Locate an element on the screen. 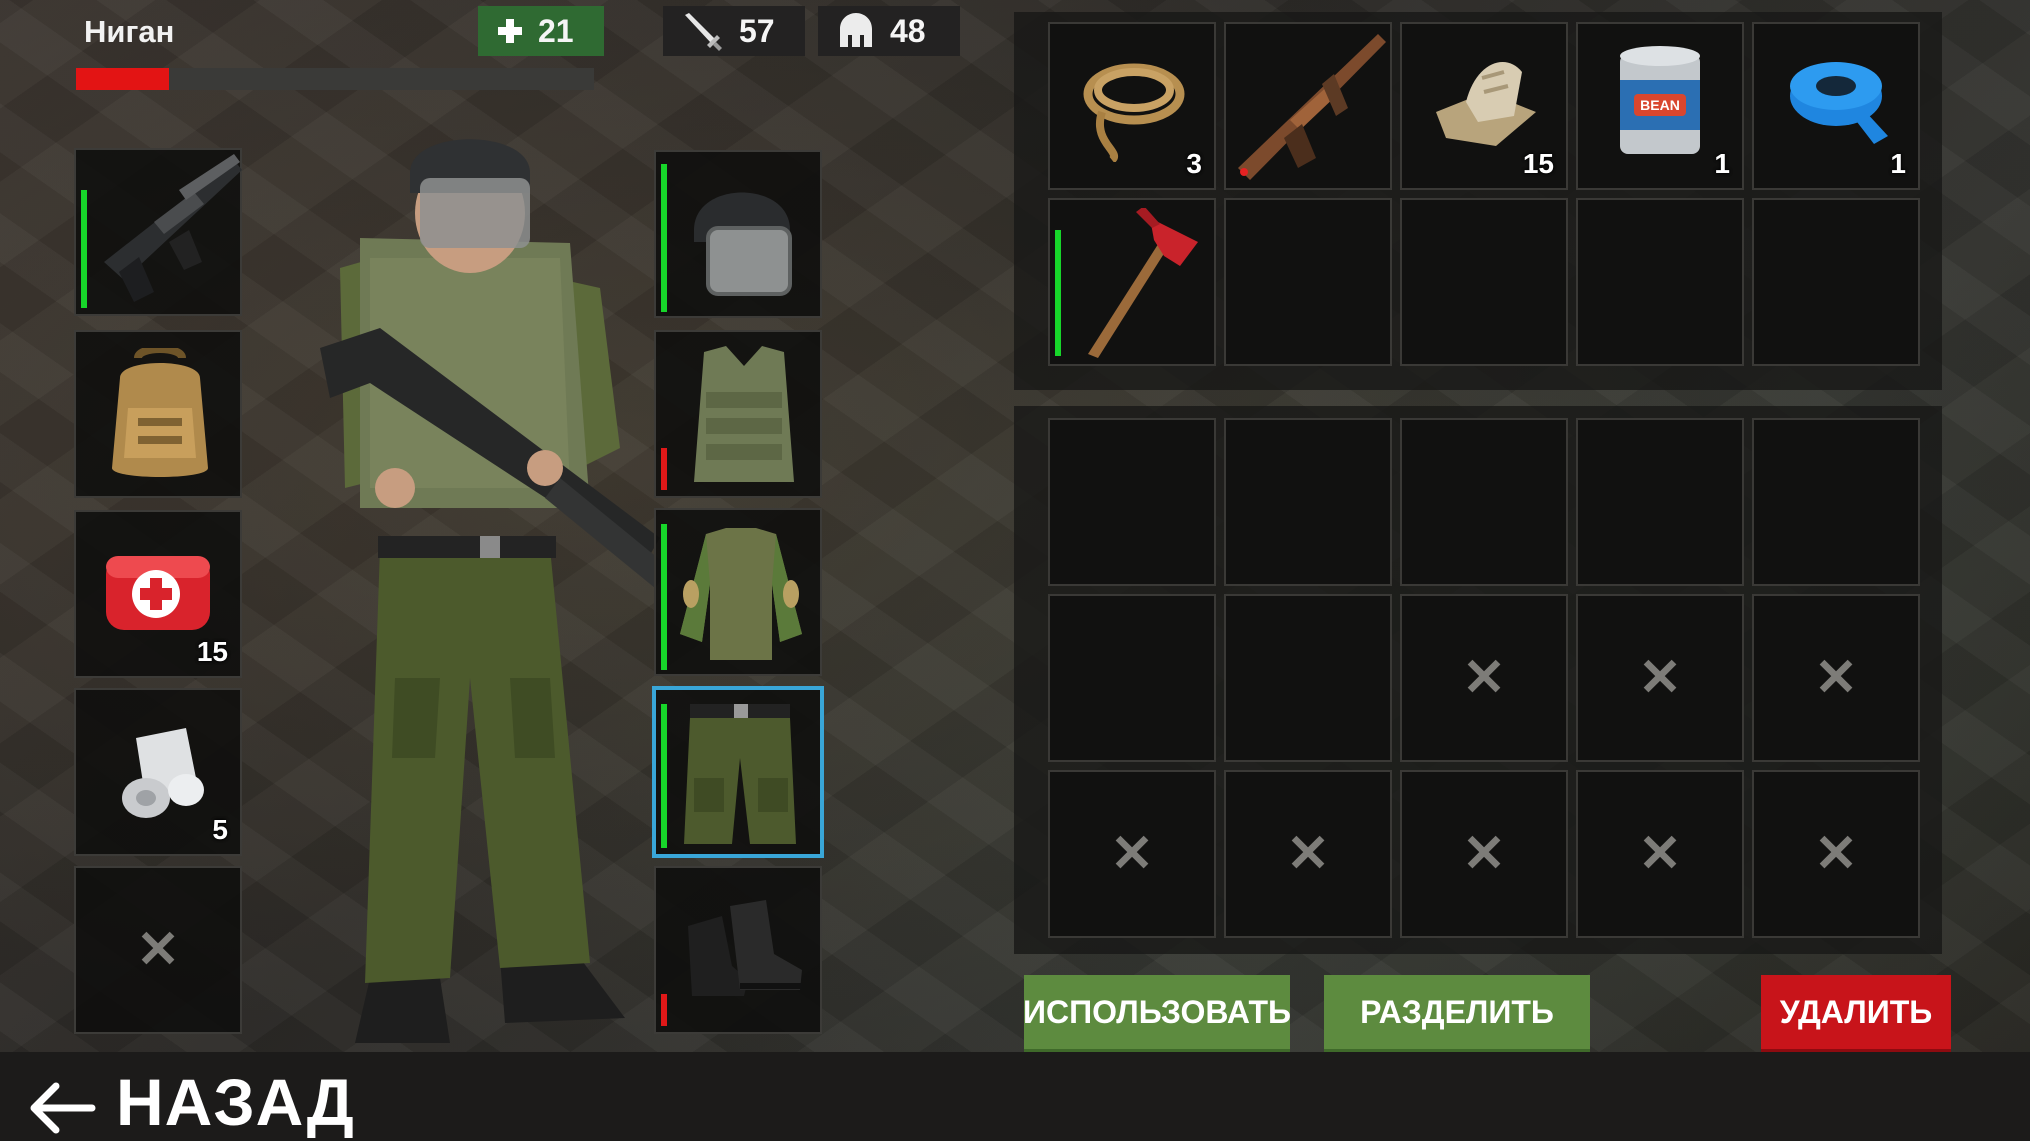 This screenshot has height=1141, width=2030. health-stat: 21 is located at coordinates (541, 31).